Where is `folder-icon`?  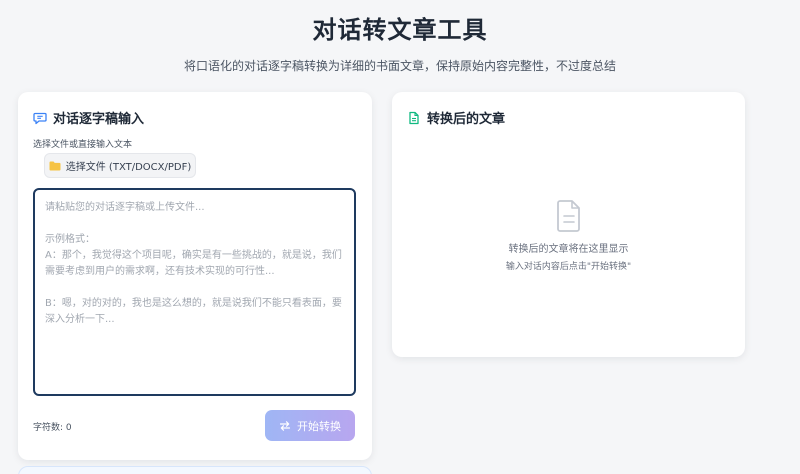 folder-icon is located at coordinates (55, 166).